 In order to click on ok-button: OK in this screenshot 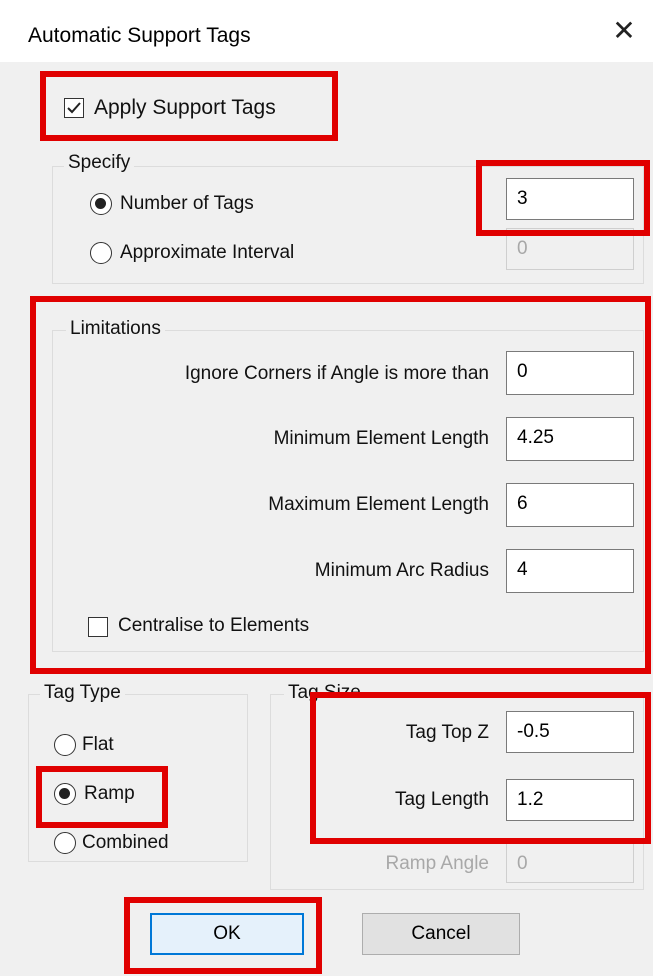, I will do `click(227, 934)`.